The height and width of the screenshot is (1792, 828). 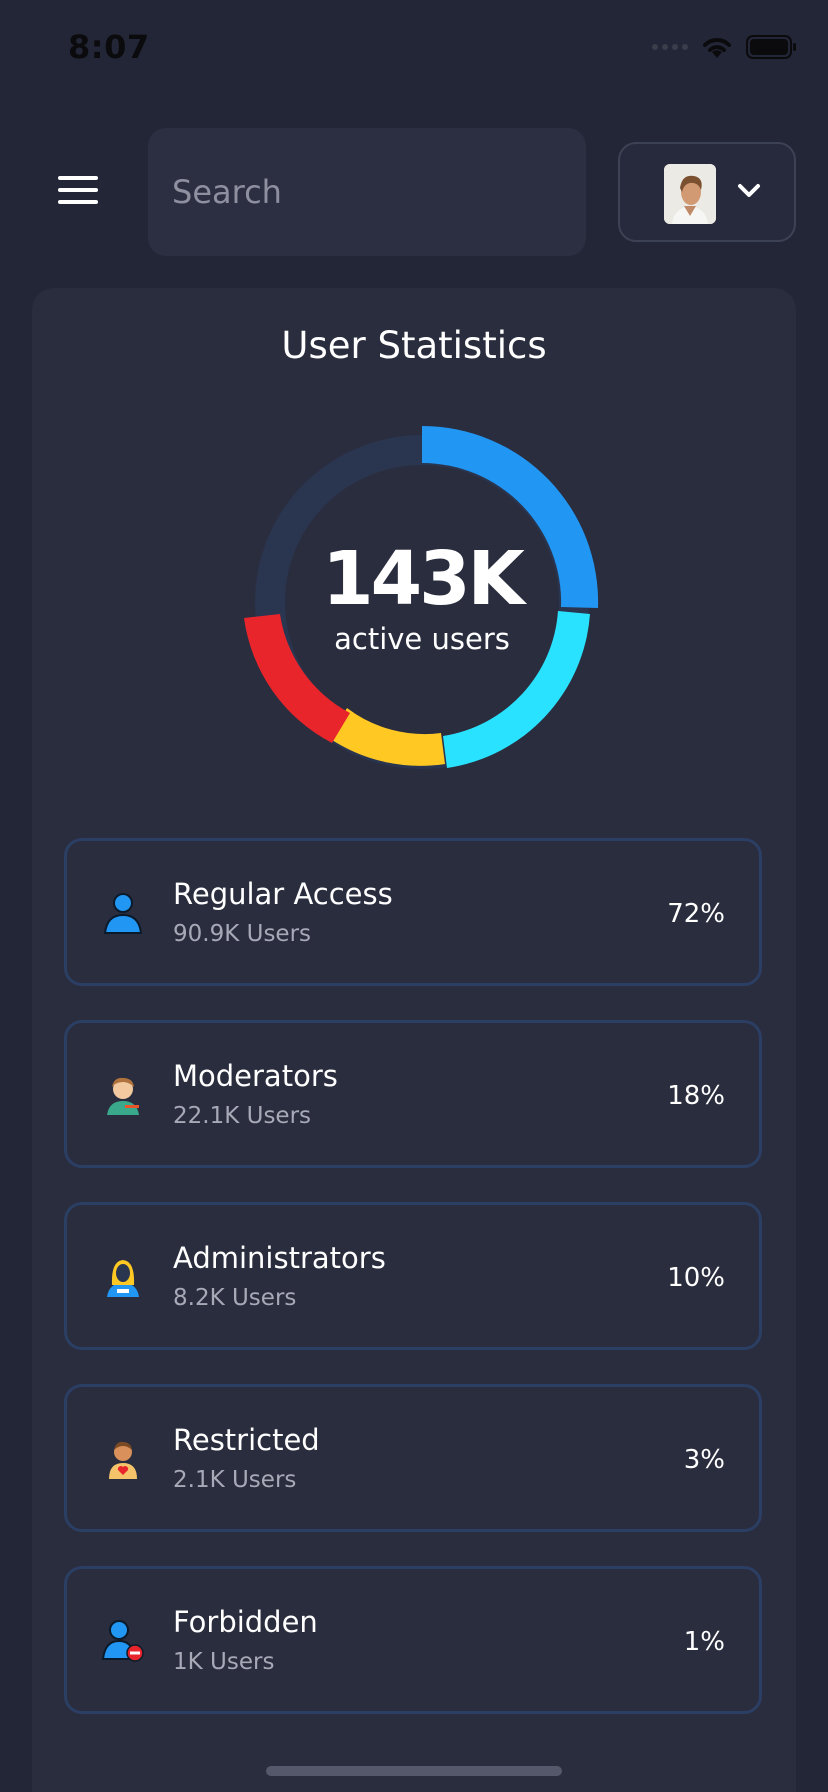 I want to click on stat-percent: 1%, so click(x=704, y=1642).